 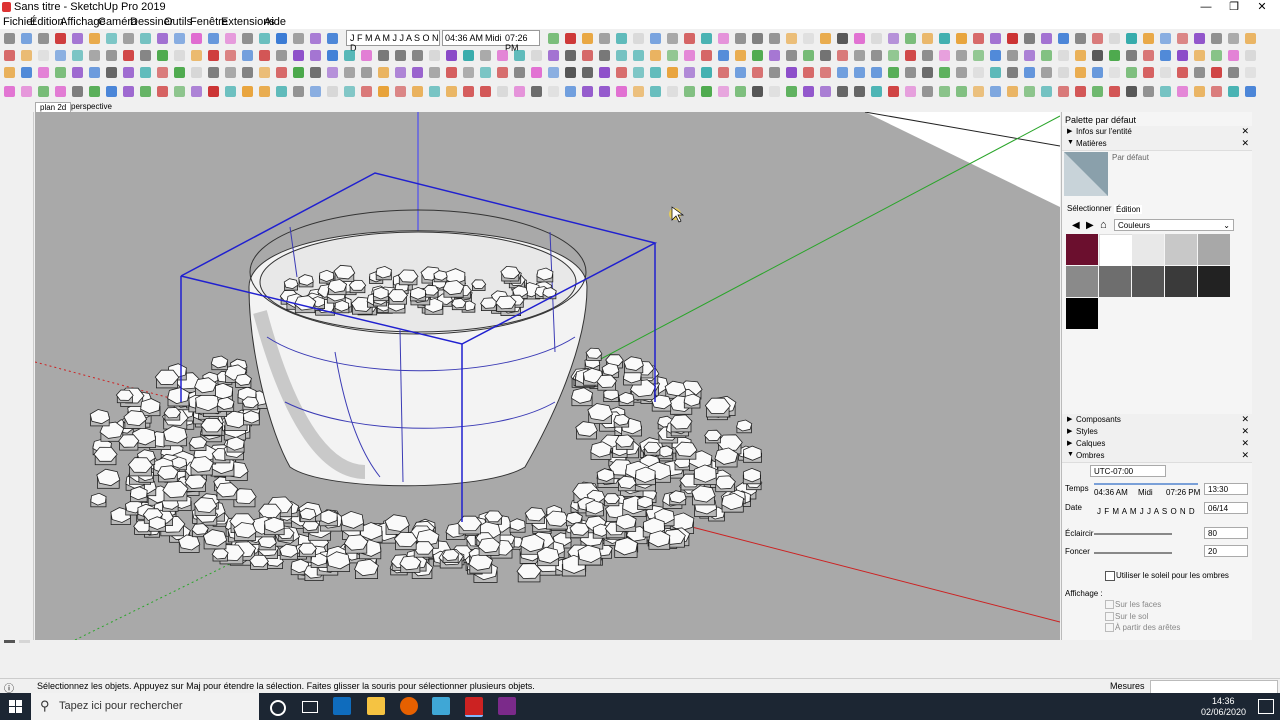 I want to click on menu-outils: Outils, so click(x=178, y=22).